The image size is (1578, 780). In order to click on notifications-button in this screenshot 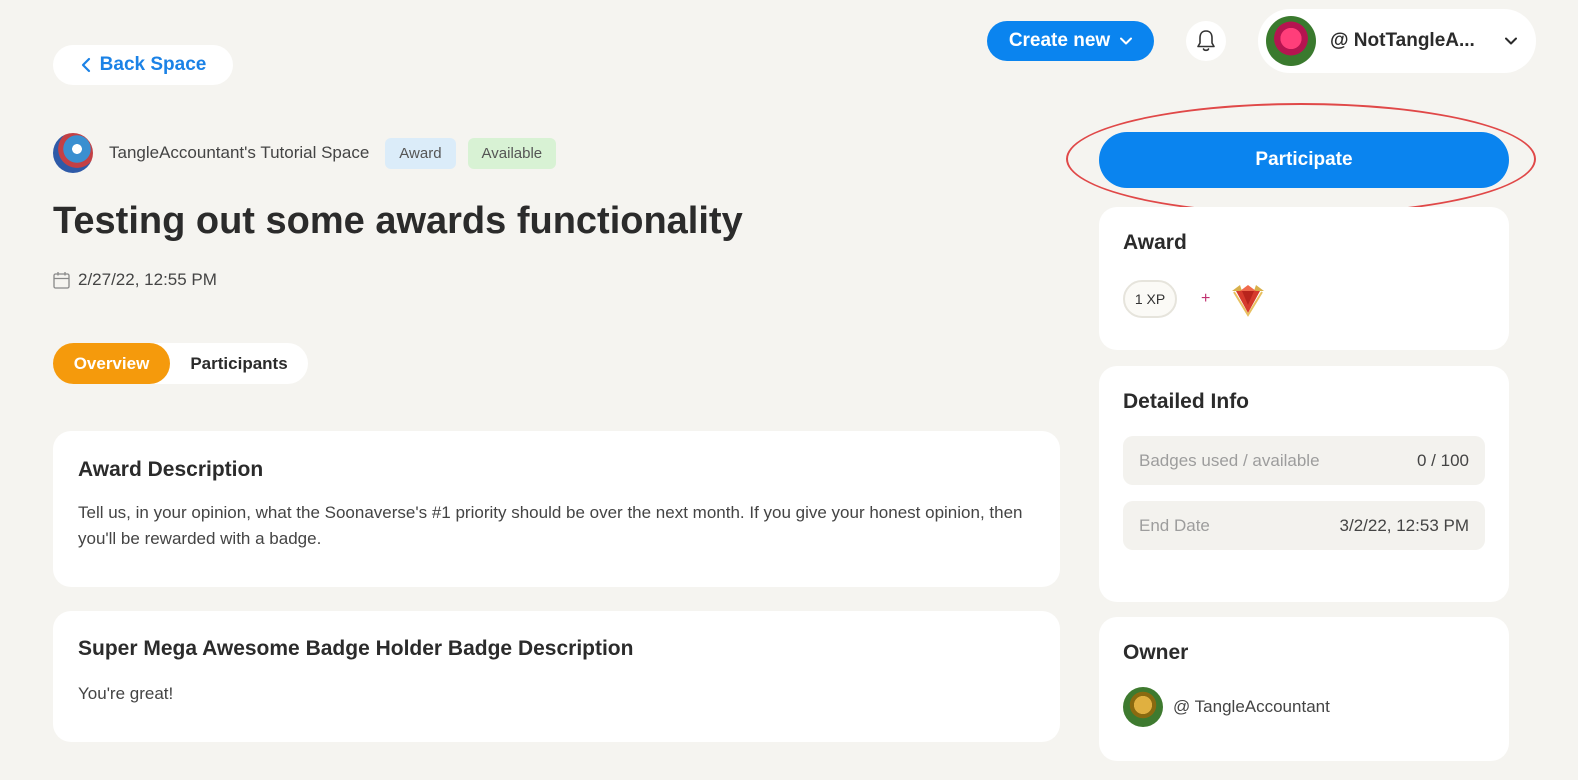, I will do `click(1206, 41)`.